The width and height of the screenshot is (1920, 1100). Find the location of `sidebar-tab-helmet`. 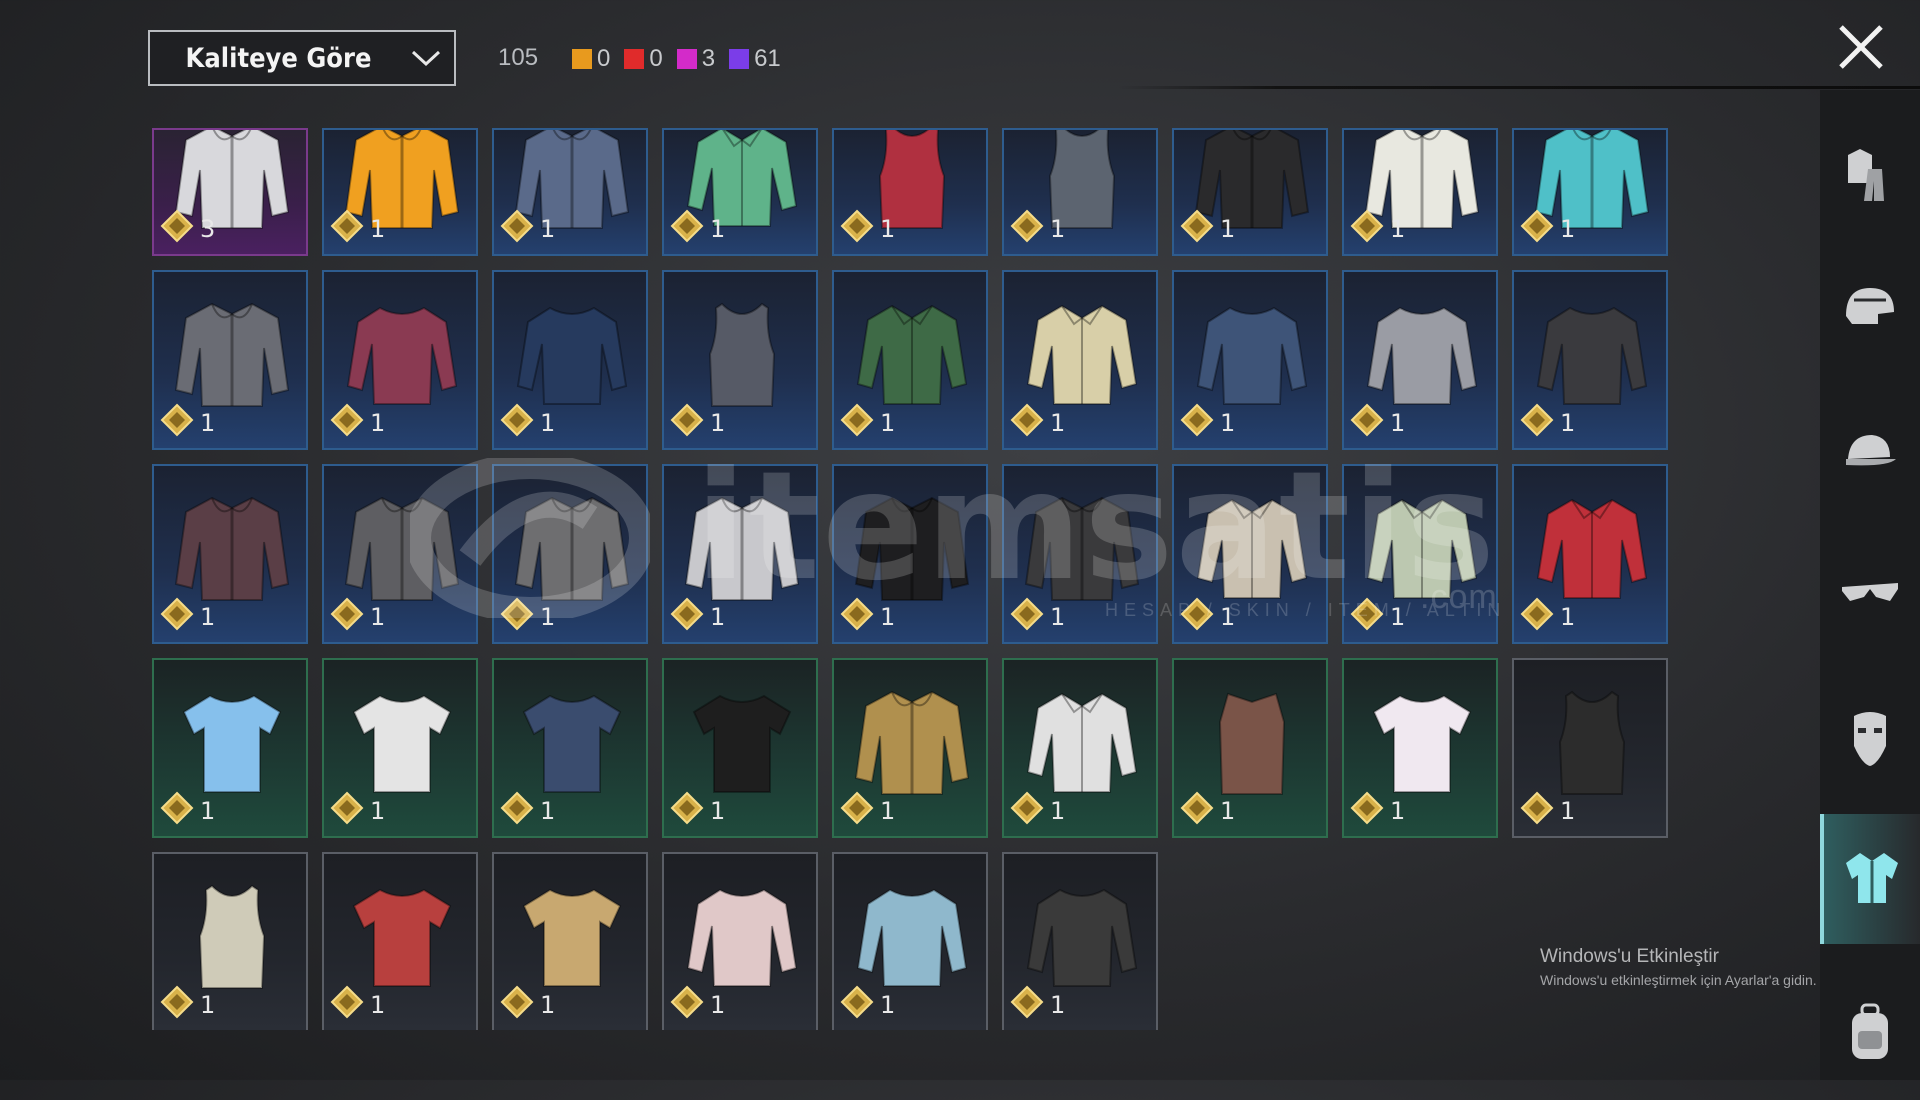

sidebar-tab-helmet is located at coordinates (1870, 310).